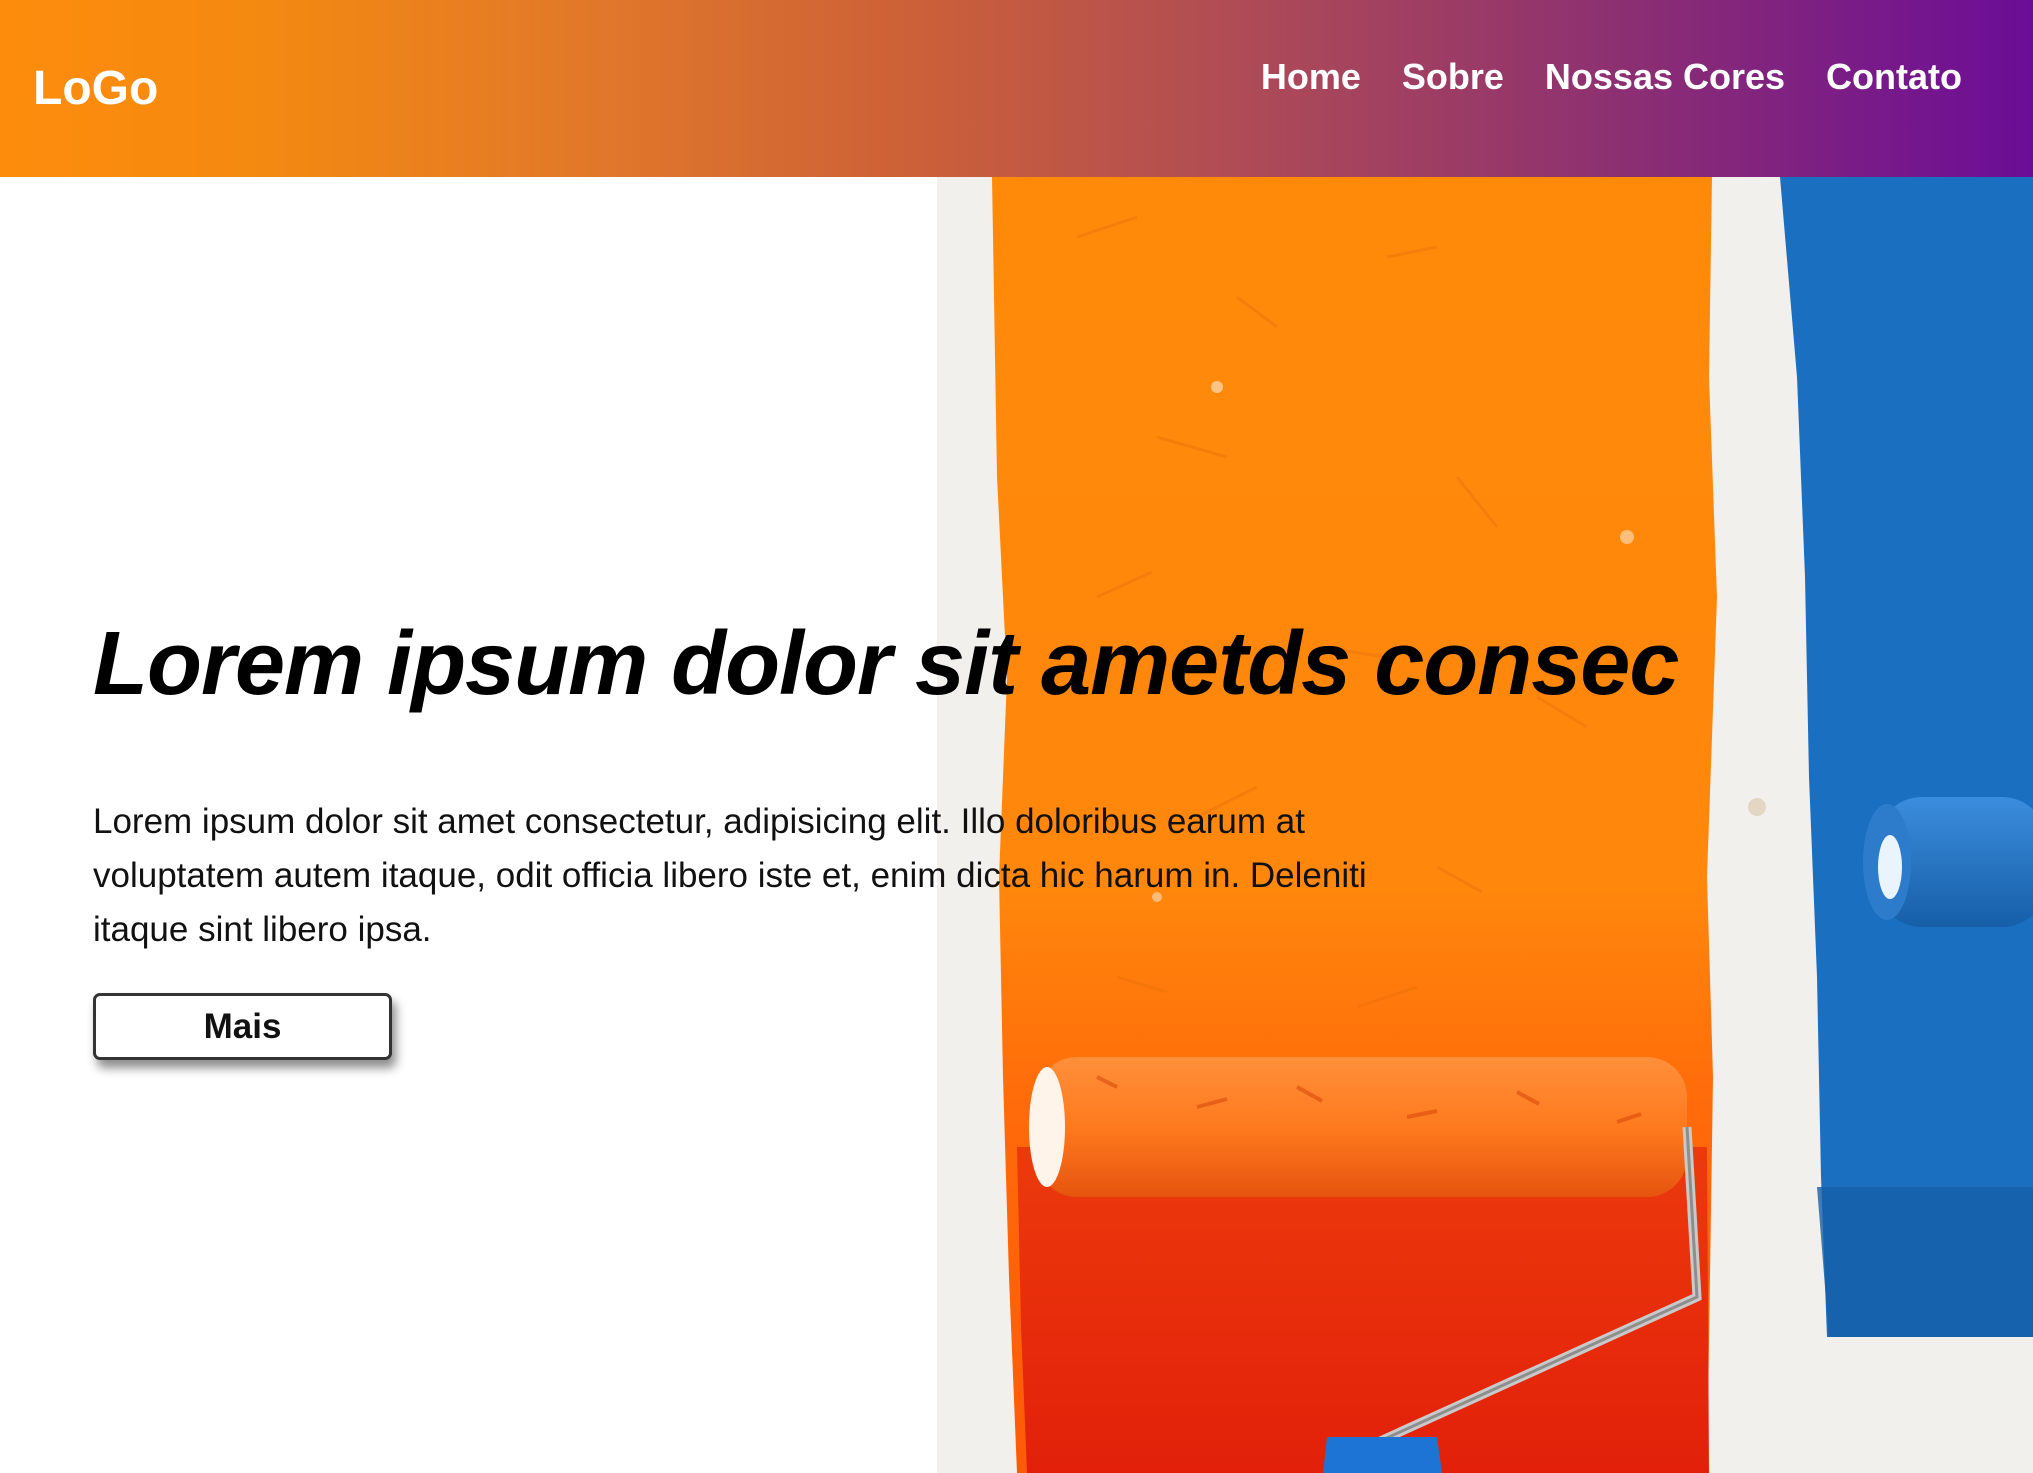 The height and width of the screenshot is (1473, 2033). What do you see at coordinates (1894, 77) in the screenshot?
I see `nav-contato-link: Contato` at bounding box center [1894, 77].